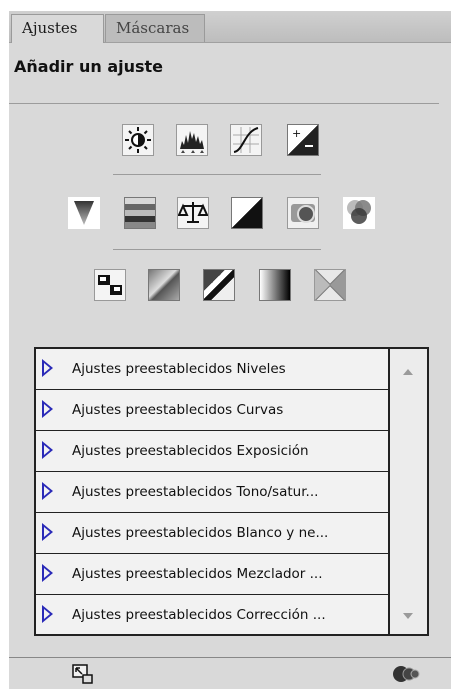 The width and height of the screenshot is (458, 689). I want to click on list-item-label: Ajustes preestablecidos Curvas, so click(178, 410).